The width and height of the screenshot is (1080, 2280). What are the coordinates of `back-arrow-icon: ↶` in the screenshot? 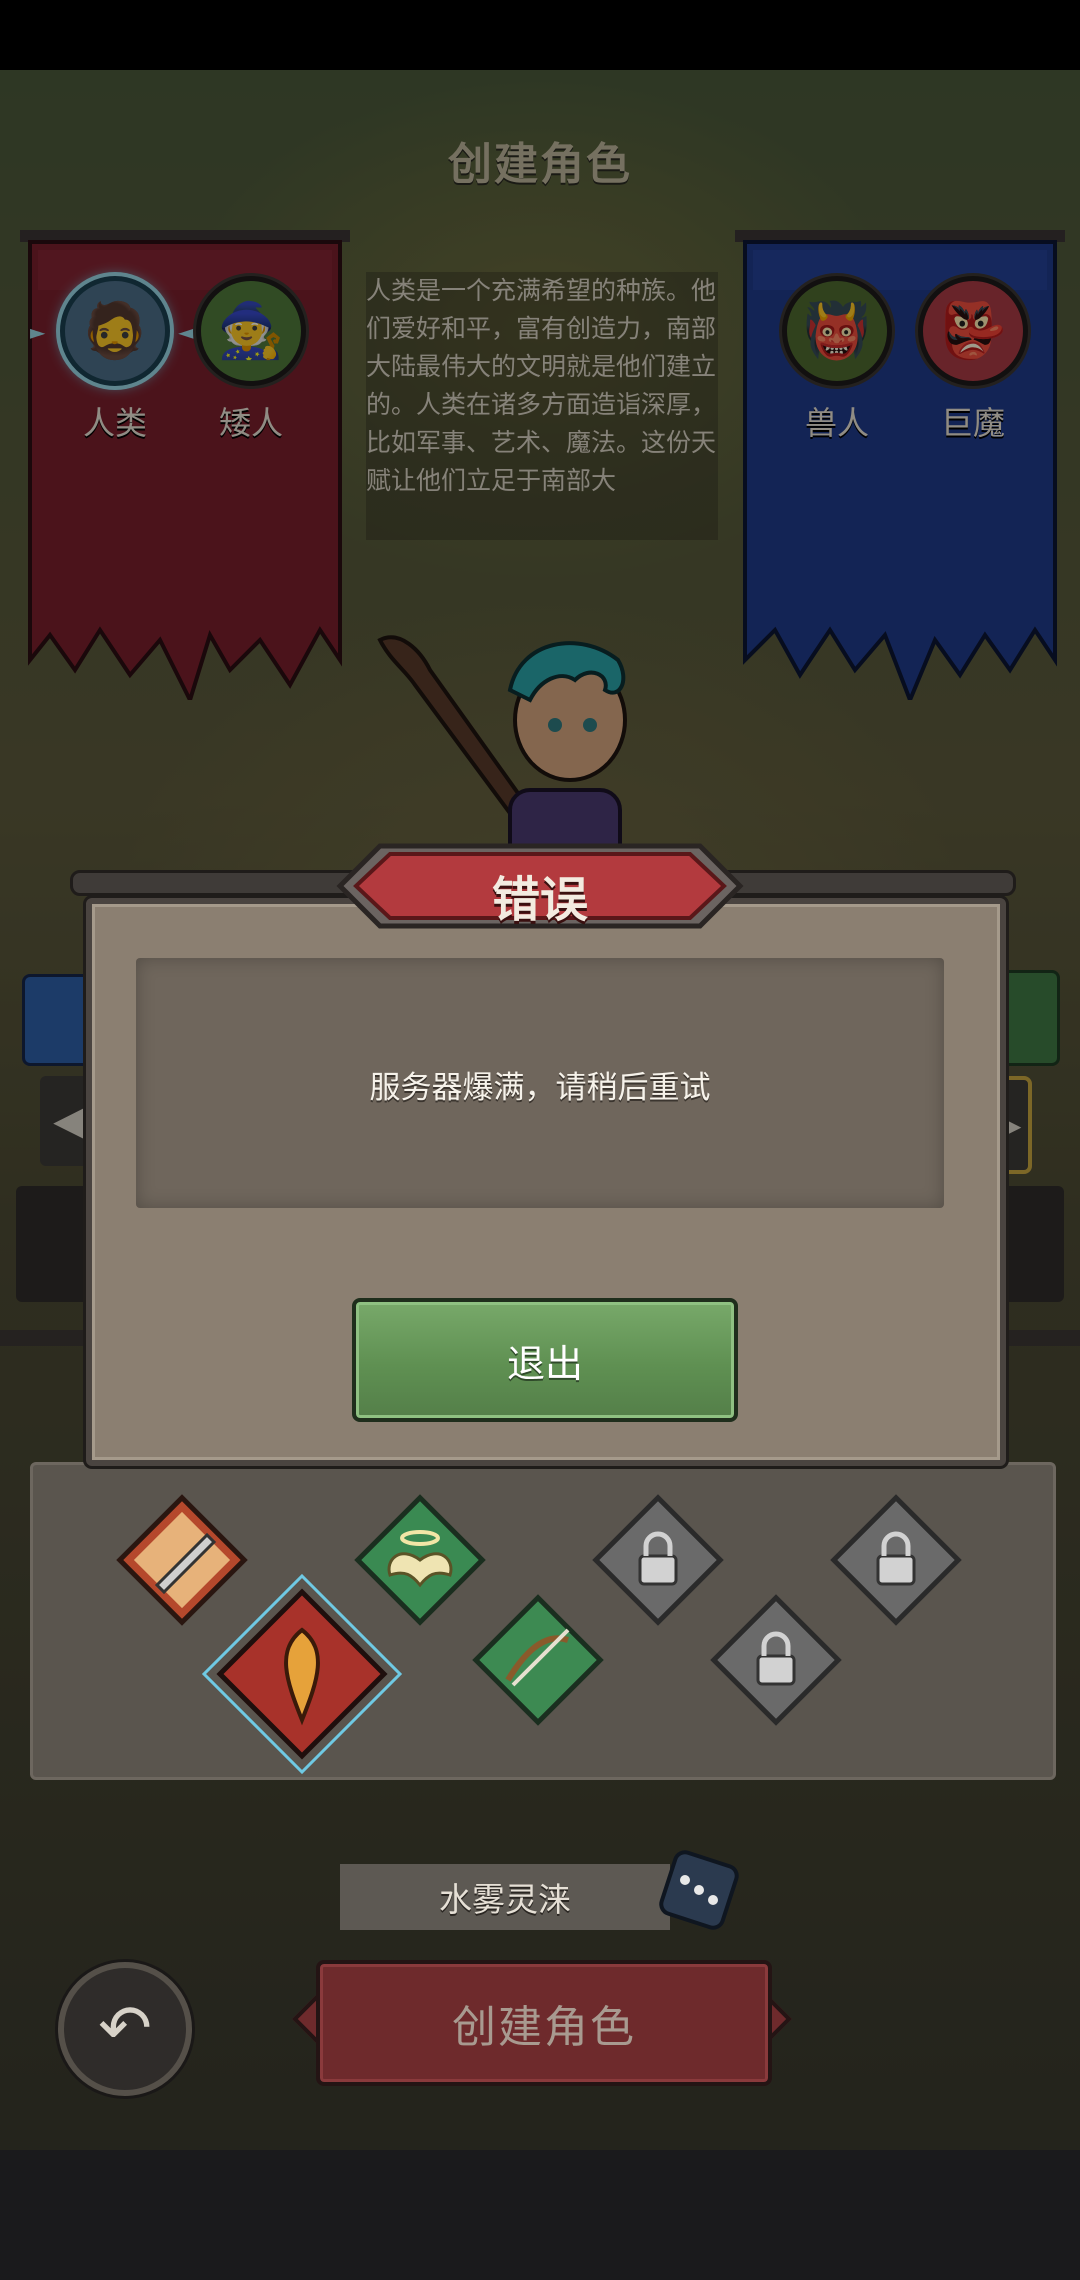 It's located at (125, 2029).